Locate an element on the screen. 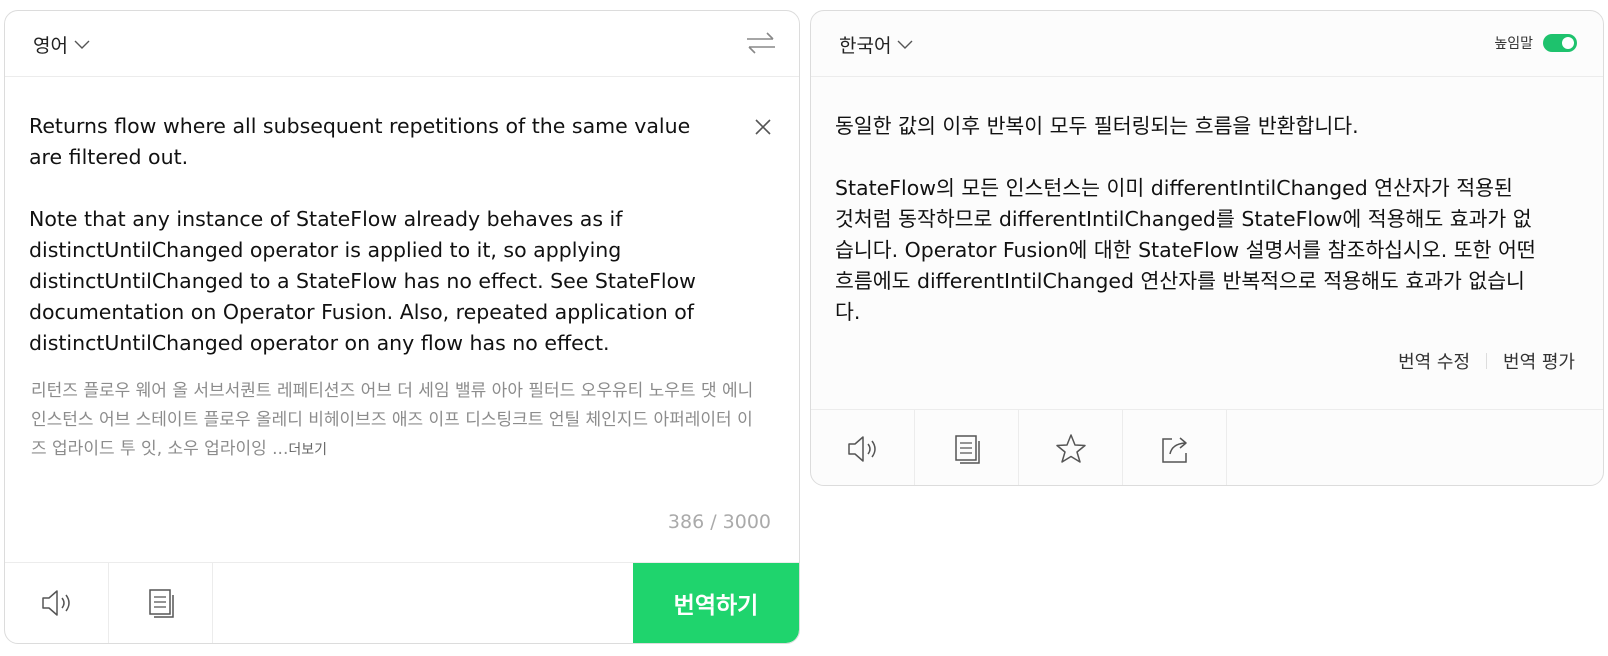 This screenshot has height=656, width=1608. swap-arrows-icon is located at coordinates (761, 43).